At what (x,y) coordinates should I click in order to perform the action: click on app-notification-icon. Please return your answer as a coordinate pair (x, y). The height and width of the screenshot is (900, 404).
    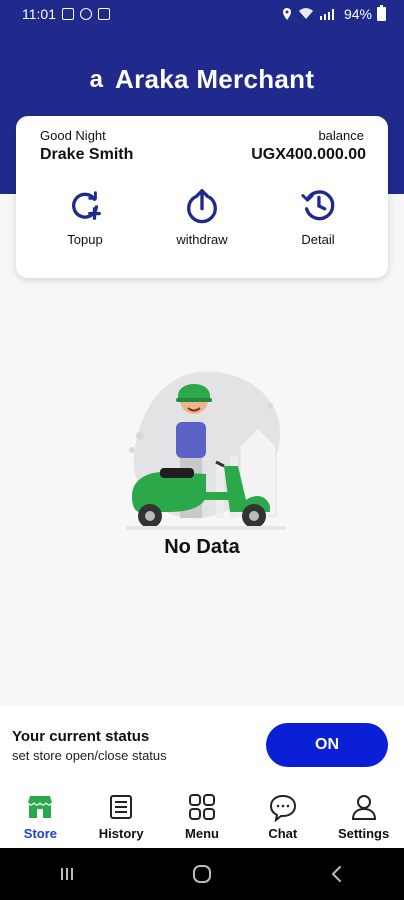
    Looking at the image, I should click on (86, 14).